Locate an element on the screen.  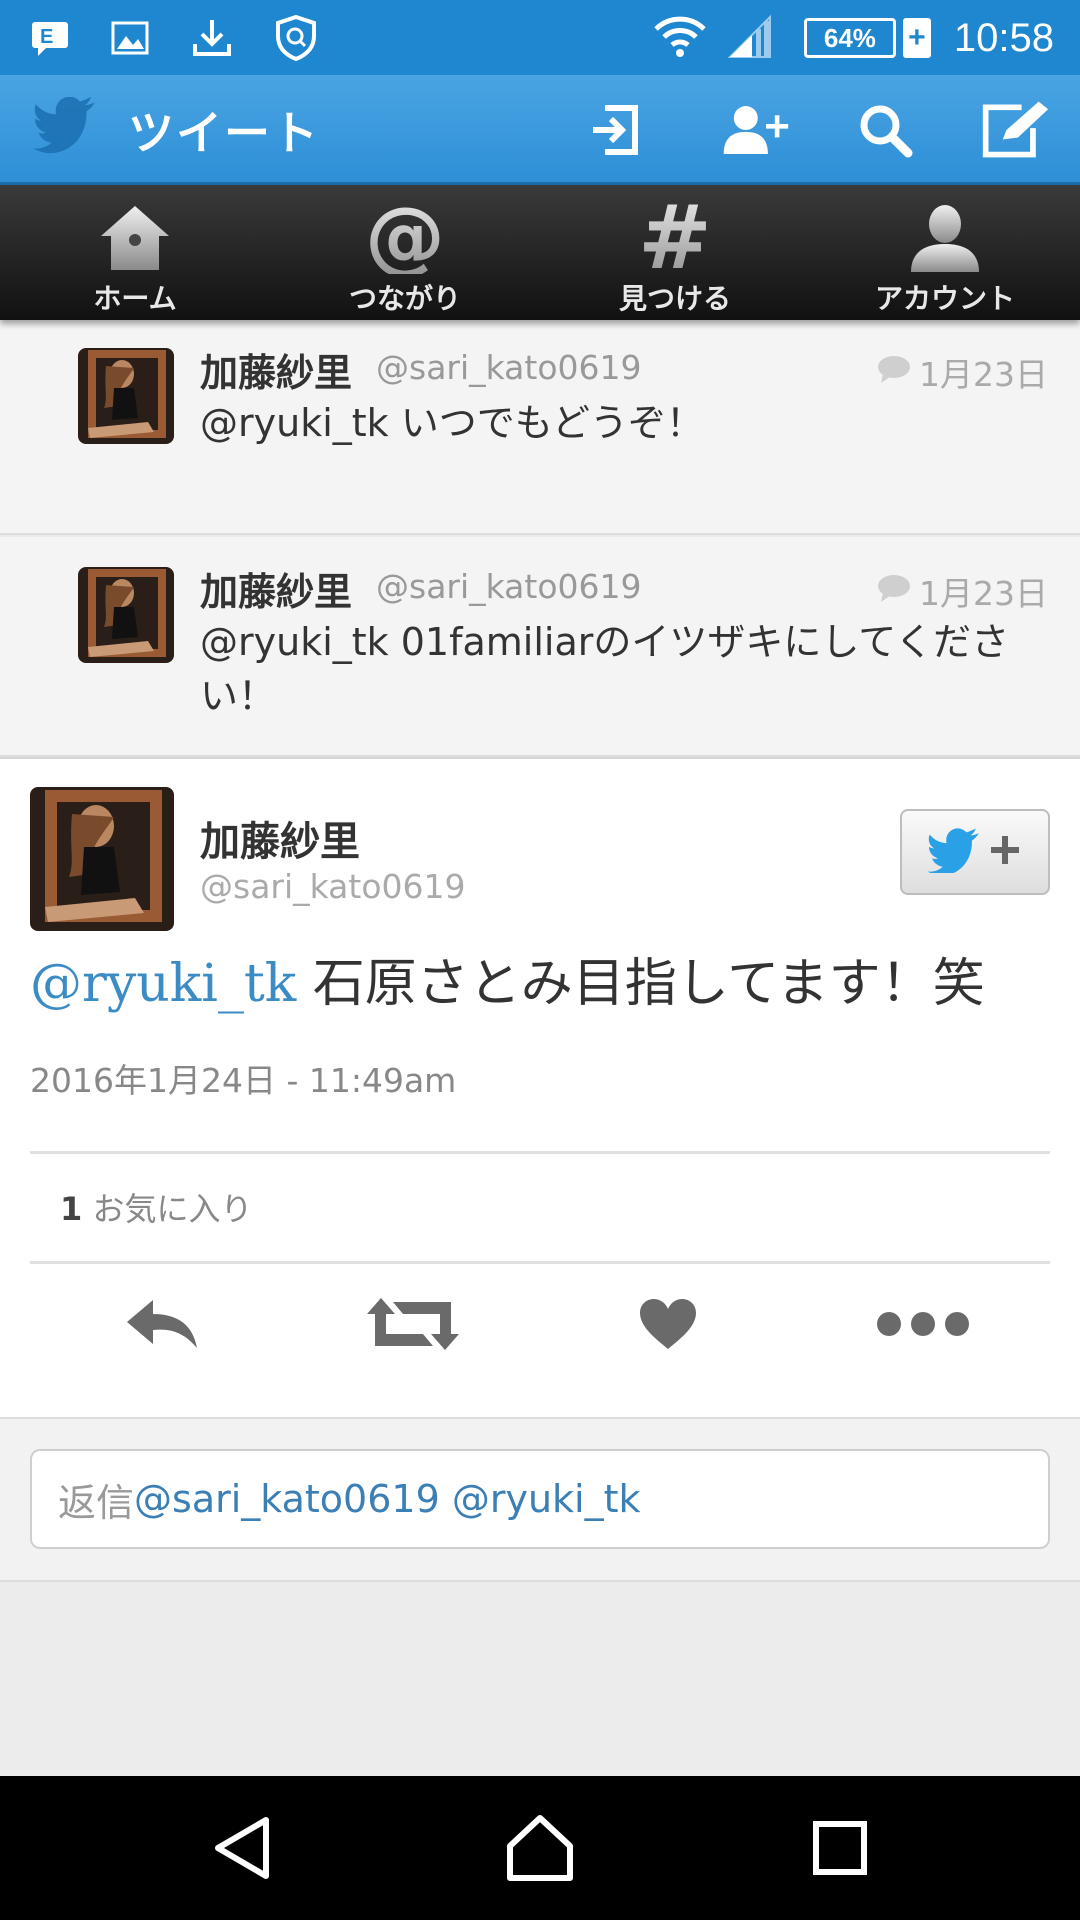
mention-link: @ryuki_tk is located at coordinates (163, 984).